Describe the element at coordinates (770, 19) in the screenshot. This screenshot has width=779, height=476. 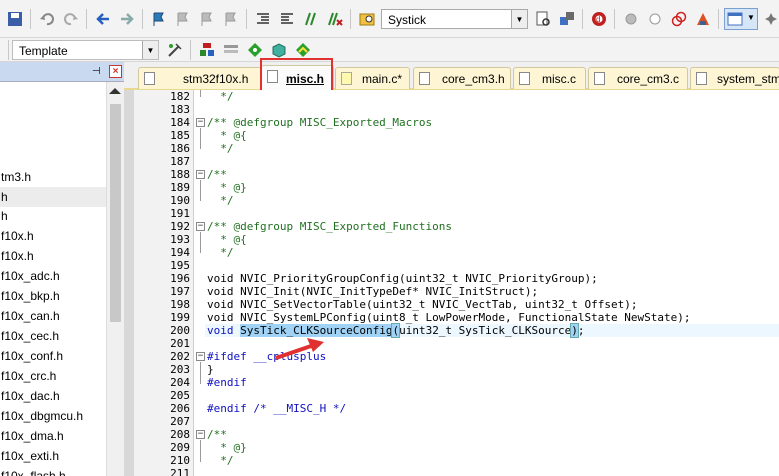
I see `settings-icon` at that location.